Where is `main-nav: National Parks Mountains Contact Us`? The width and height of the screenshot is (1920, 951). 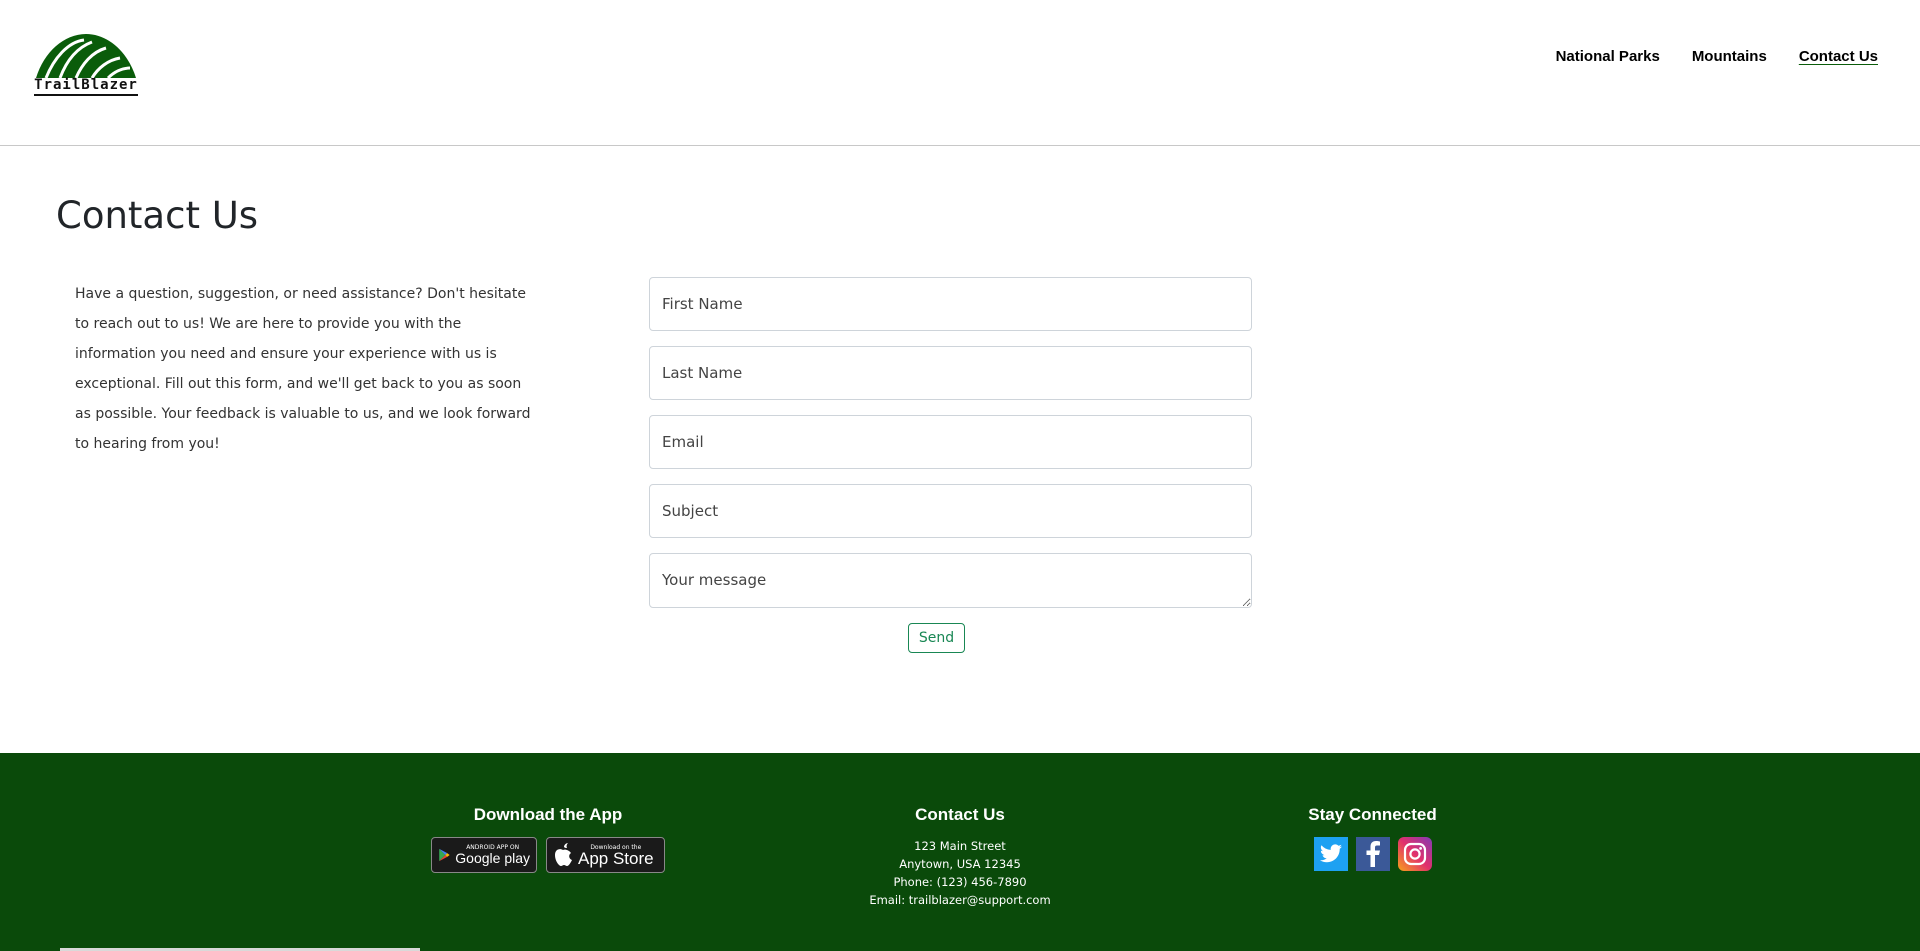 main-nav: National Parks Mountains Contact Us is located at coordinates (1717, 56).